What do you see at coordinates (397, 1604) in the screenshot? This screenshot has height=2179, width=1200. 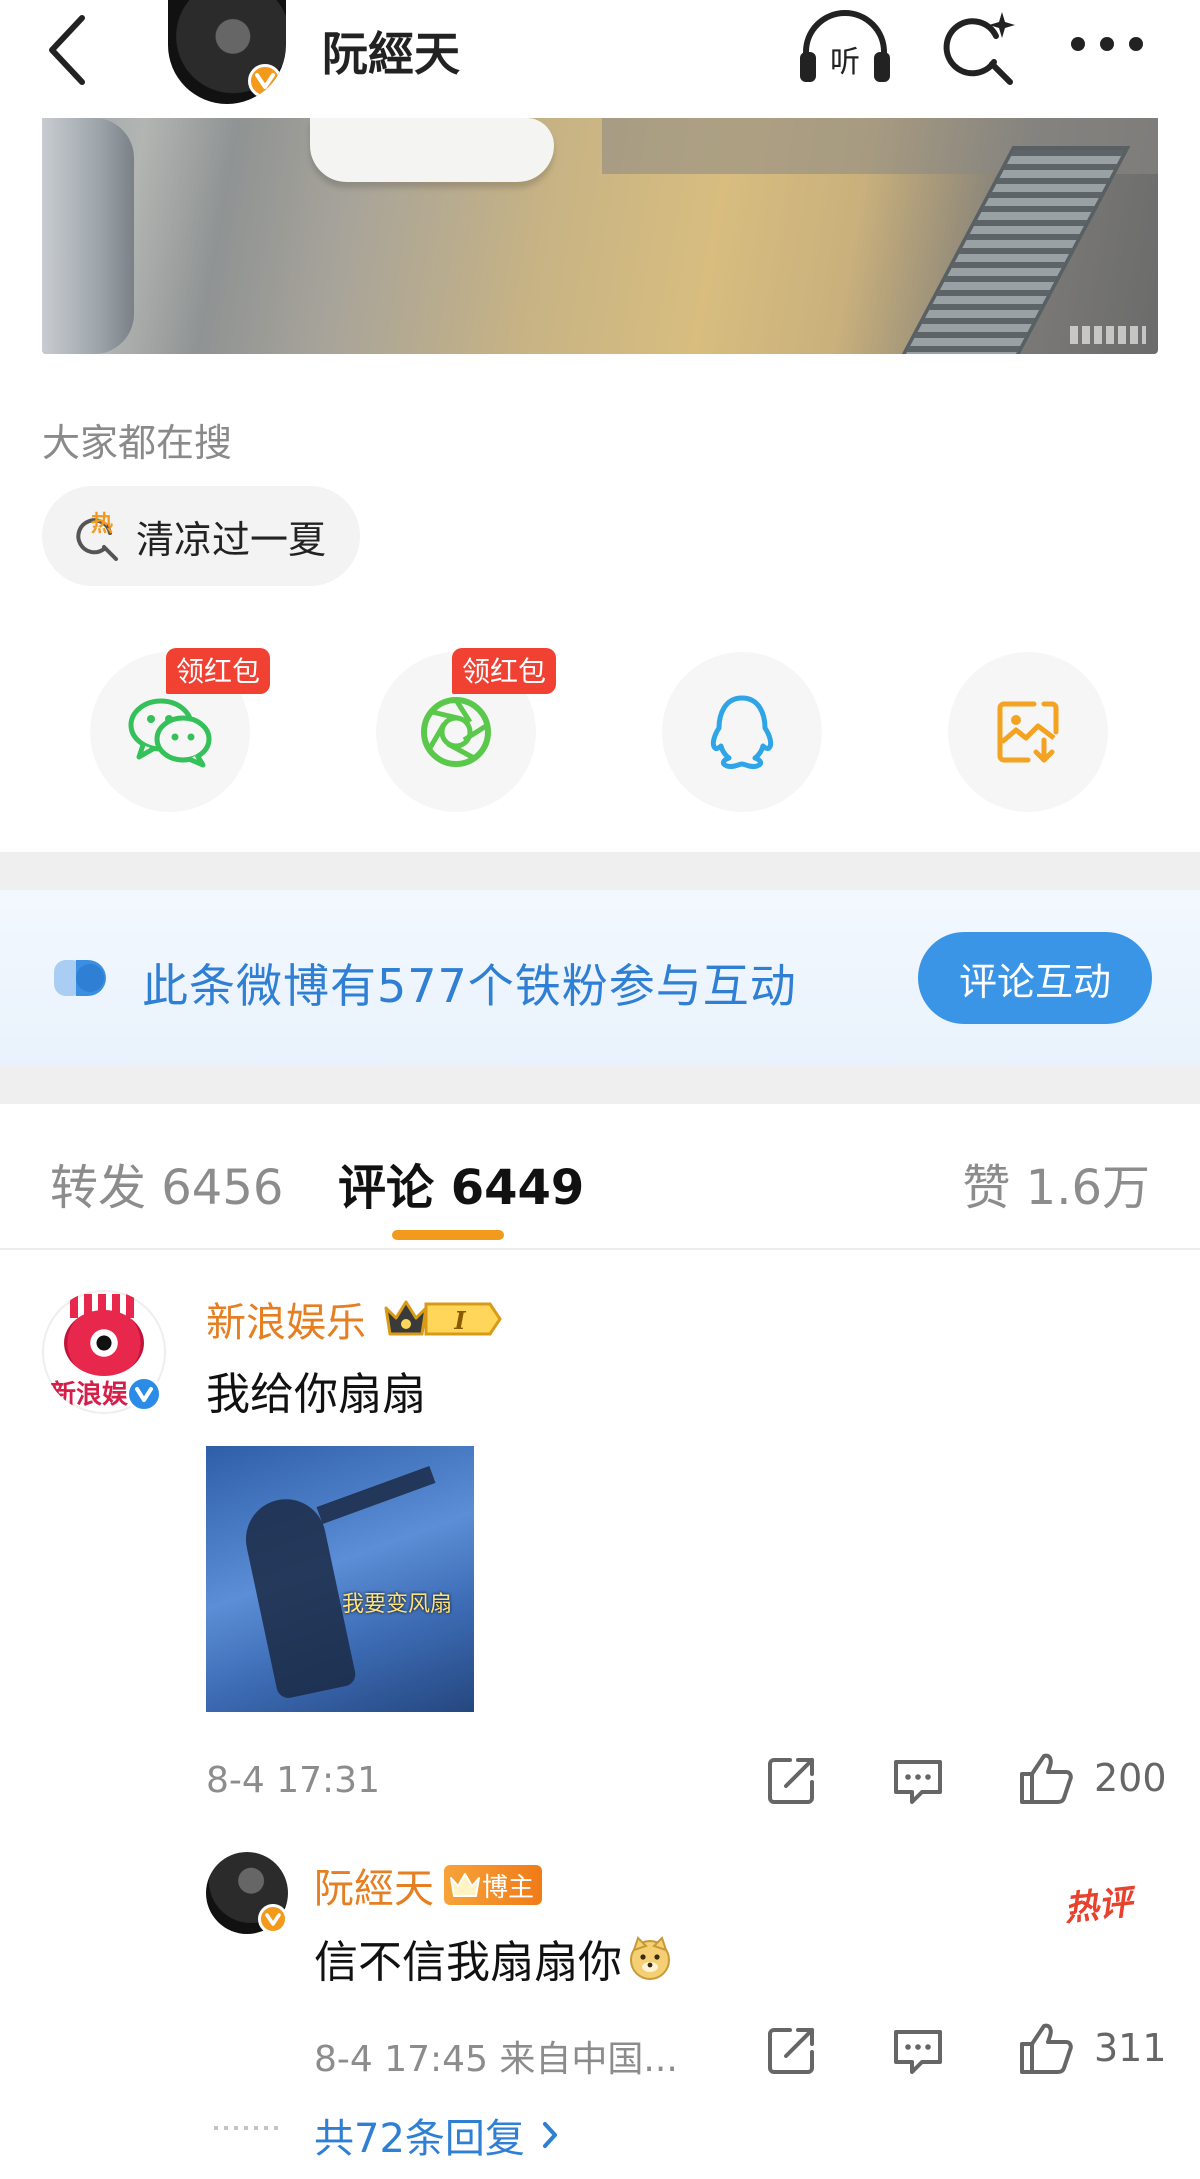 I see `gif-caption: 我要变风扇` at bounding box center [397, 1604].